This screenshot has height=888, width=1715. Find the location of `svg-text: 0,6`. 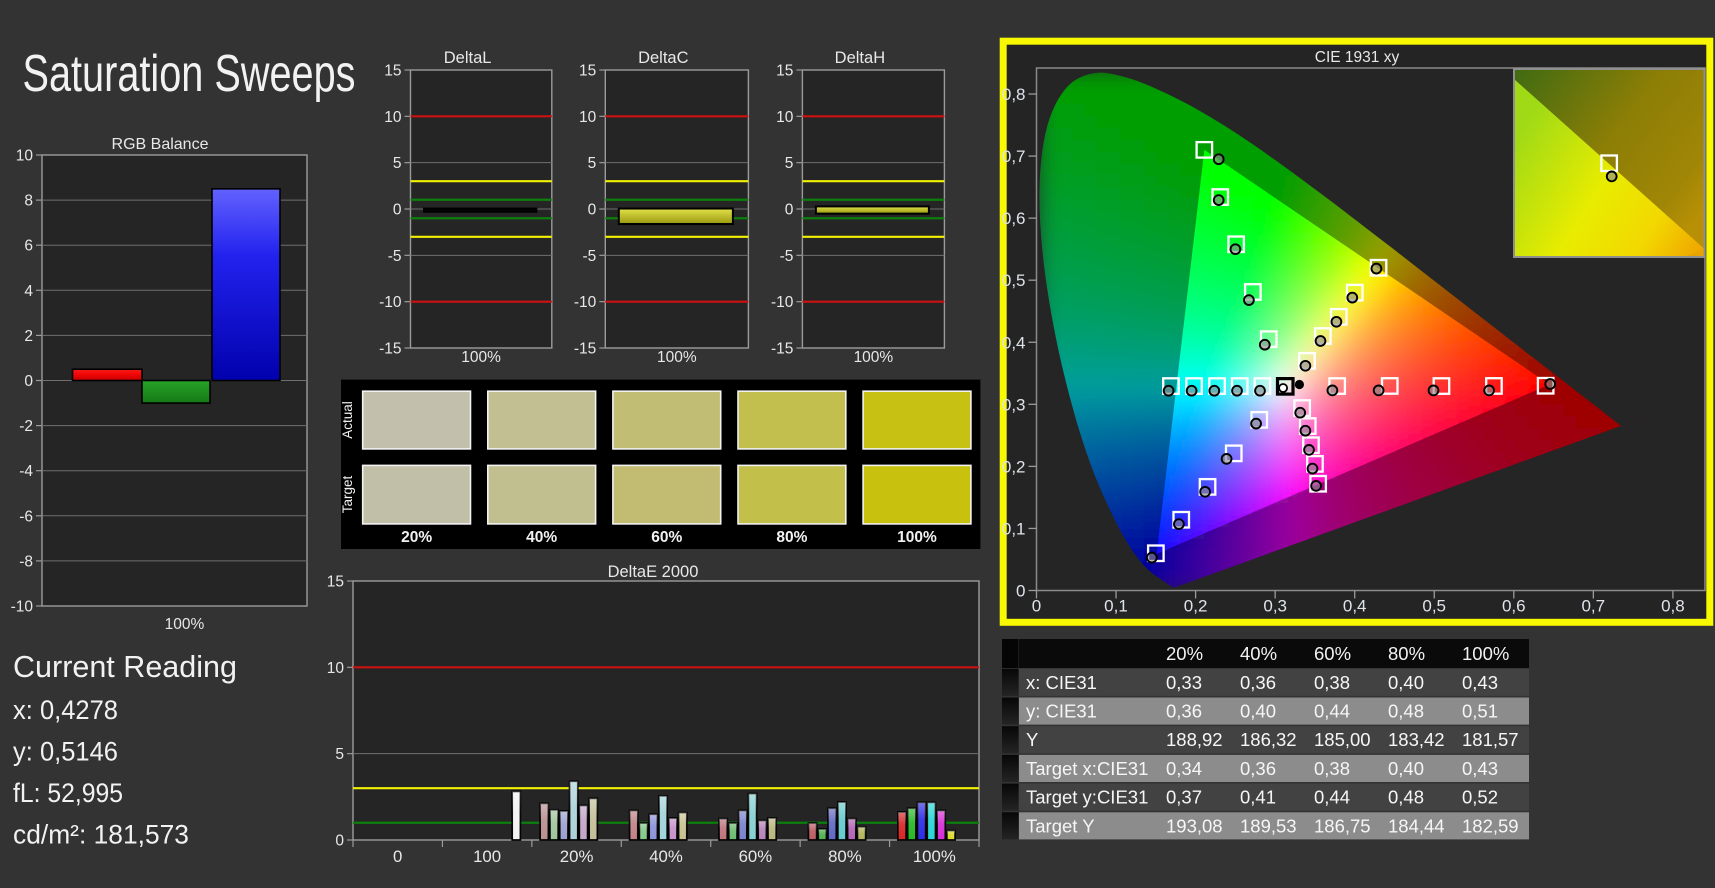

svg-text: 0,6 is located at coordinates (1014, 218).